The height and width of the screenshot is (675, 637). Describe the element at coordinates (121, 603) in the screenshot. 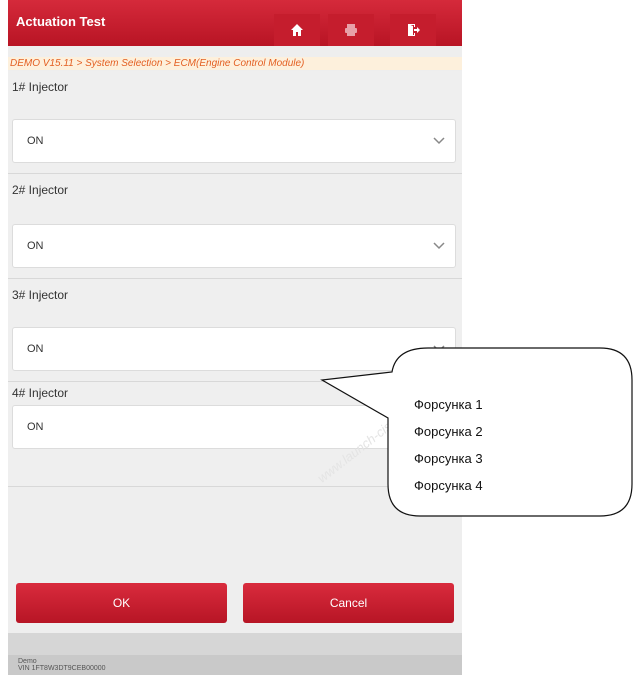

I see `ok-button: OK` at that location.